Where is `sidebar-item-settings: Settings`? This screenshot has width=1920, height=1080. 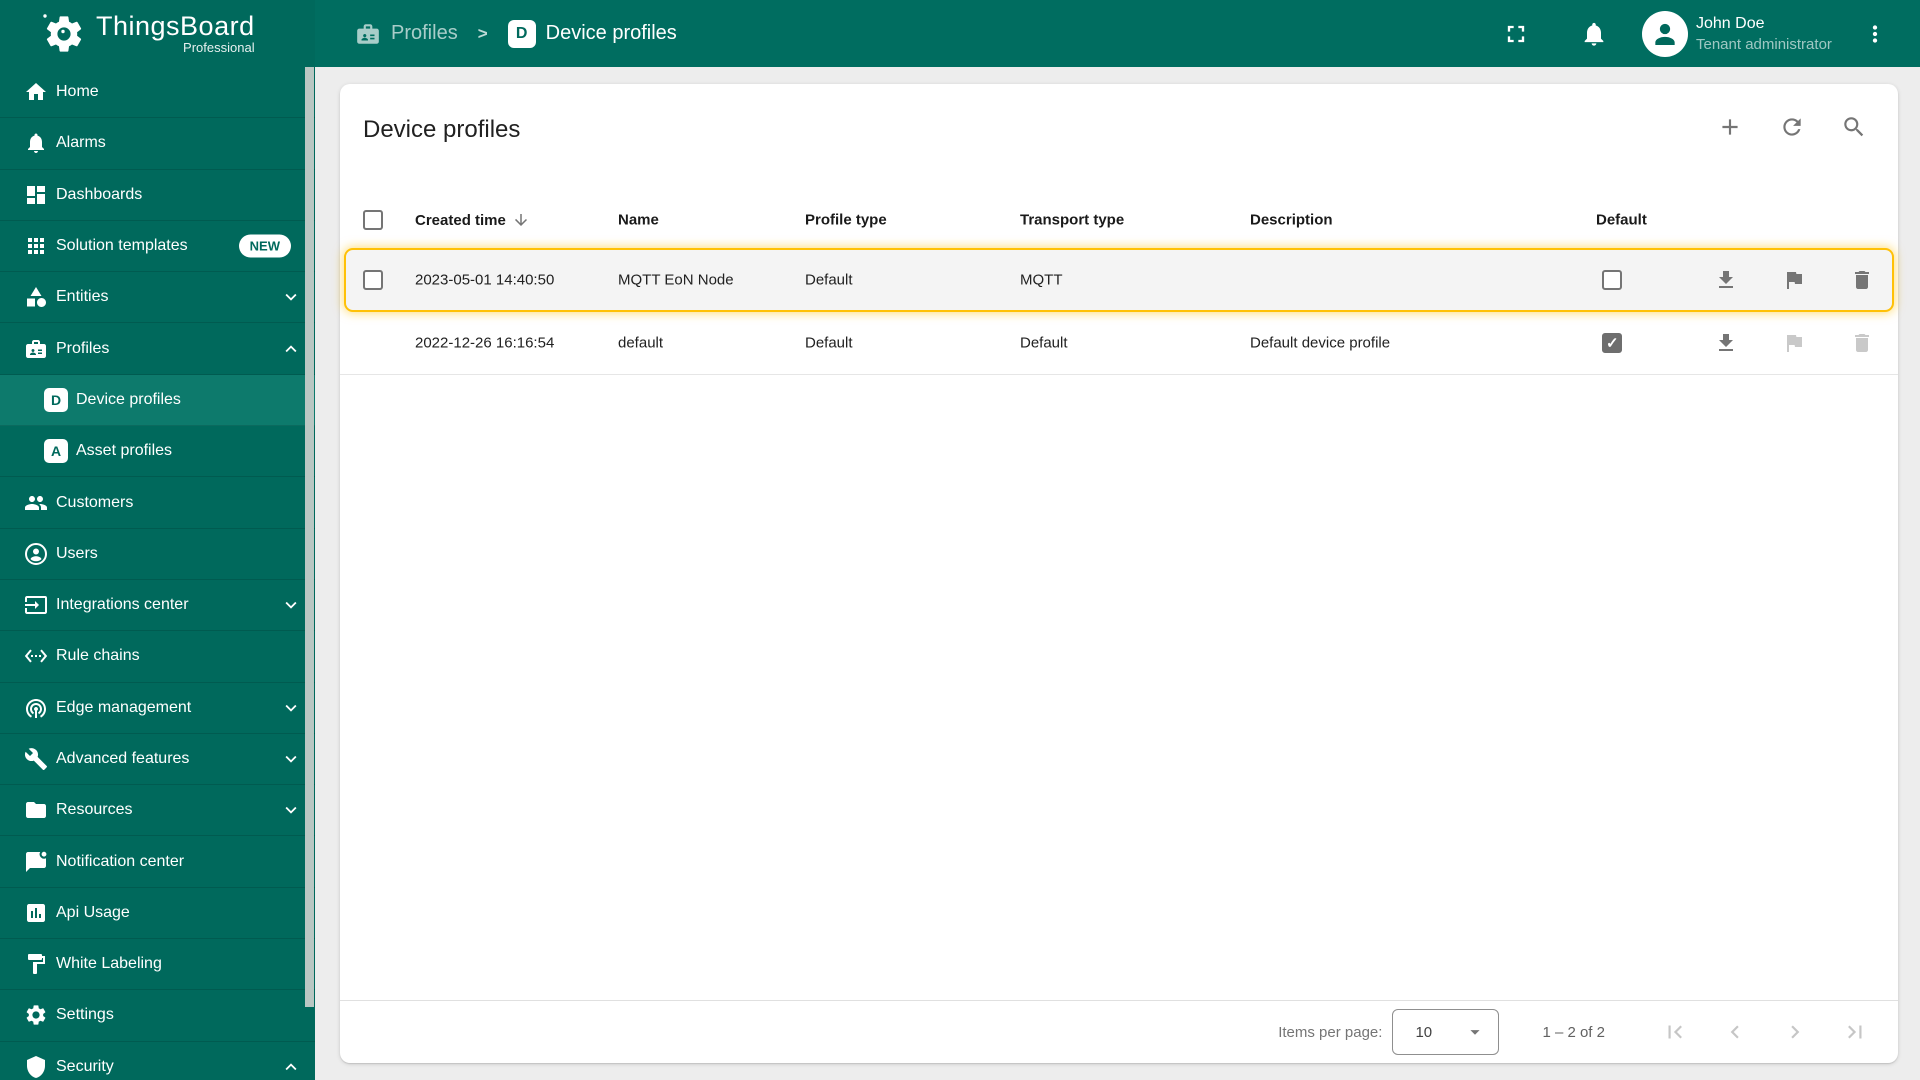
sidebar-item-settings: Settings is located at coordinates (157, 1016).